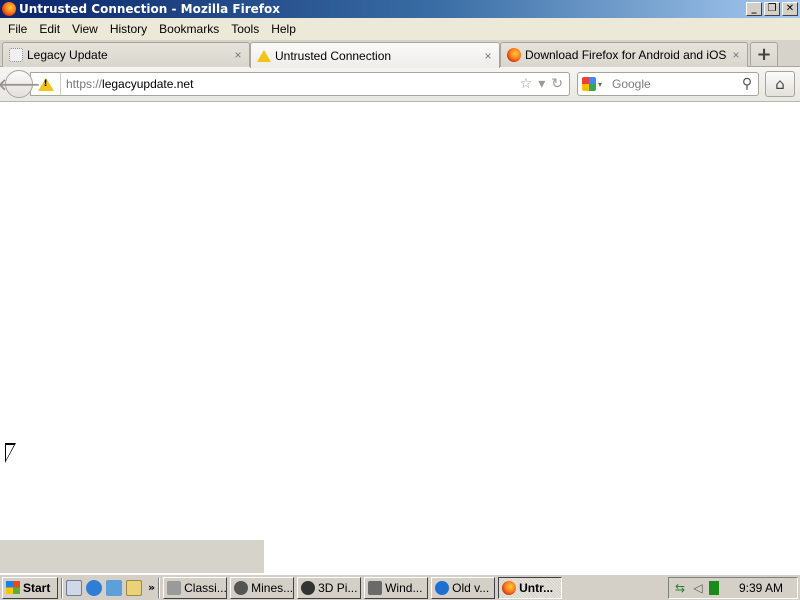 The width and height of the screenshot is (800, 600). Describe the element at coordinates (747, 84) in the screenshot. I see `search-icon: ⚲` at that location.